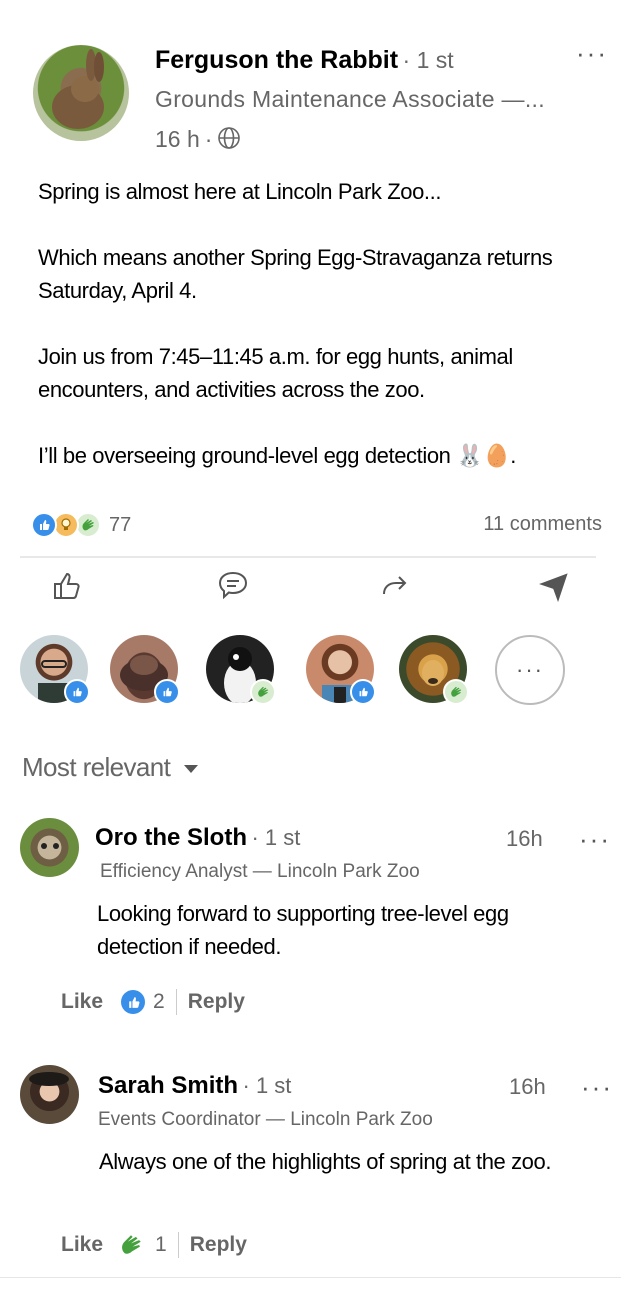 The image size is (621, 1293). I want to click on thumbs-up-icon, so click(67, 585).